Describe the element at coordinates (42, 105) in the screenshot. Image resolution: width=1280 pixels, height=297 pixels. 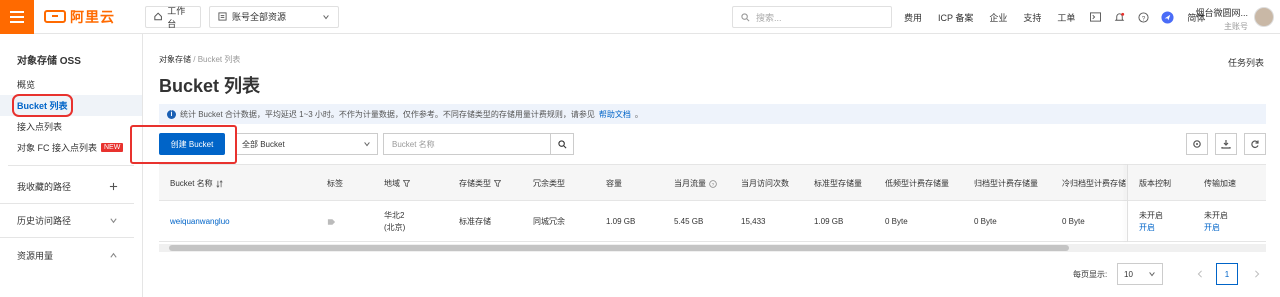
I see `sidebar-item-label: Bucket 列表` at that location.